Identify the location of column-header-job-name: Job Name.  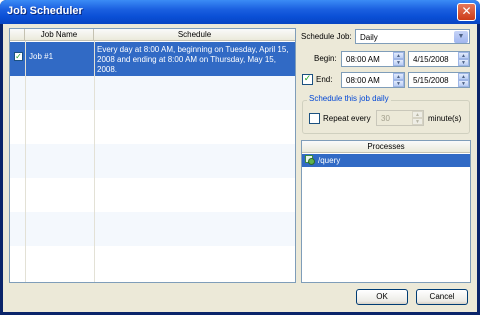
(59, 35).